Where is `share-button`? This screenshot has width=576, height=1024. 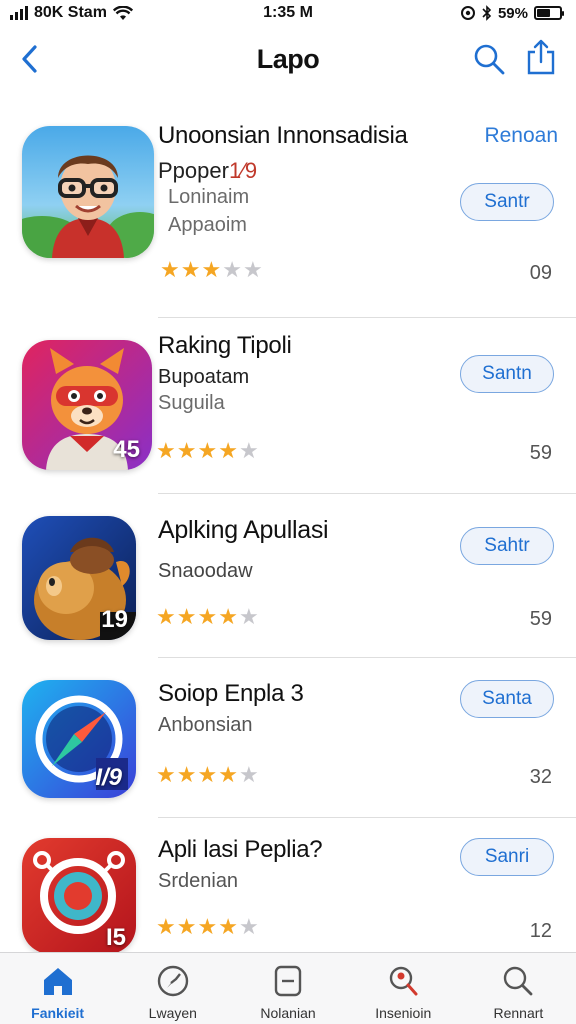 share-button is located at coordinates (541, 57).